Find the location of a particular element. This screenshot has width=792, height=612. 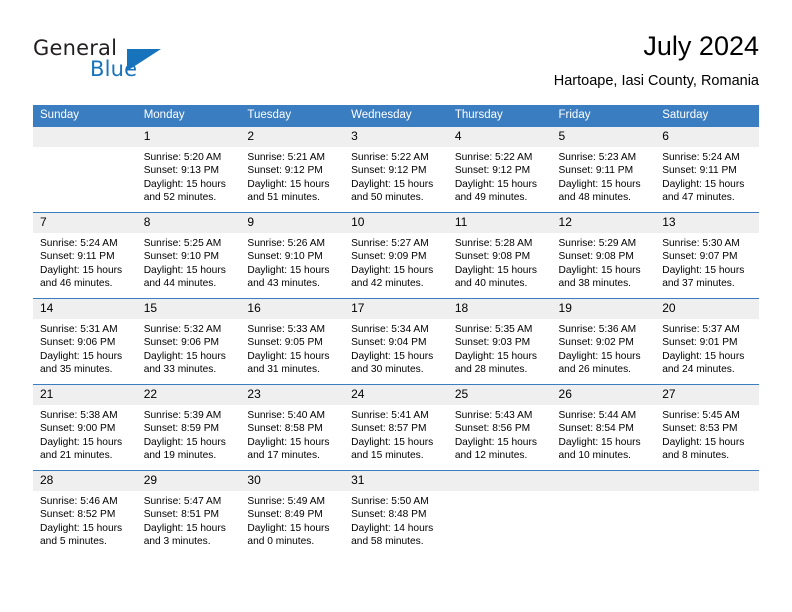

title-block: July 2024 Hartoape, Iasi County, Romania is located at coordinates (656, 60).